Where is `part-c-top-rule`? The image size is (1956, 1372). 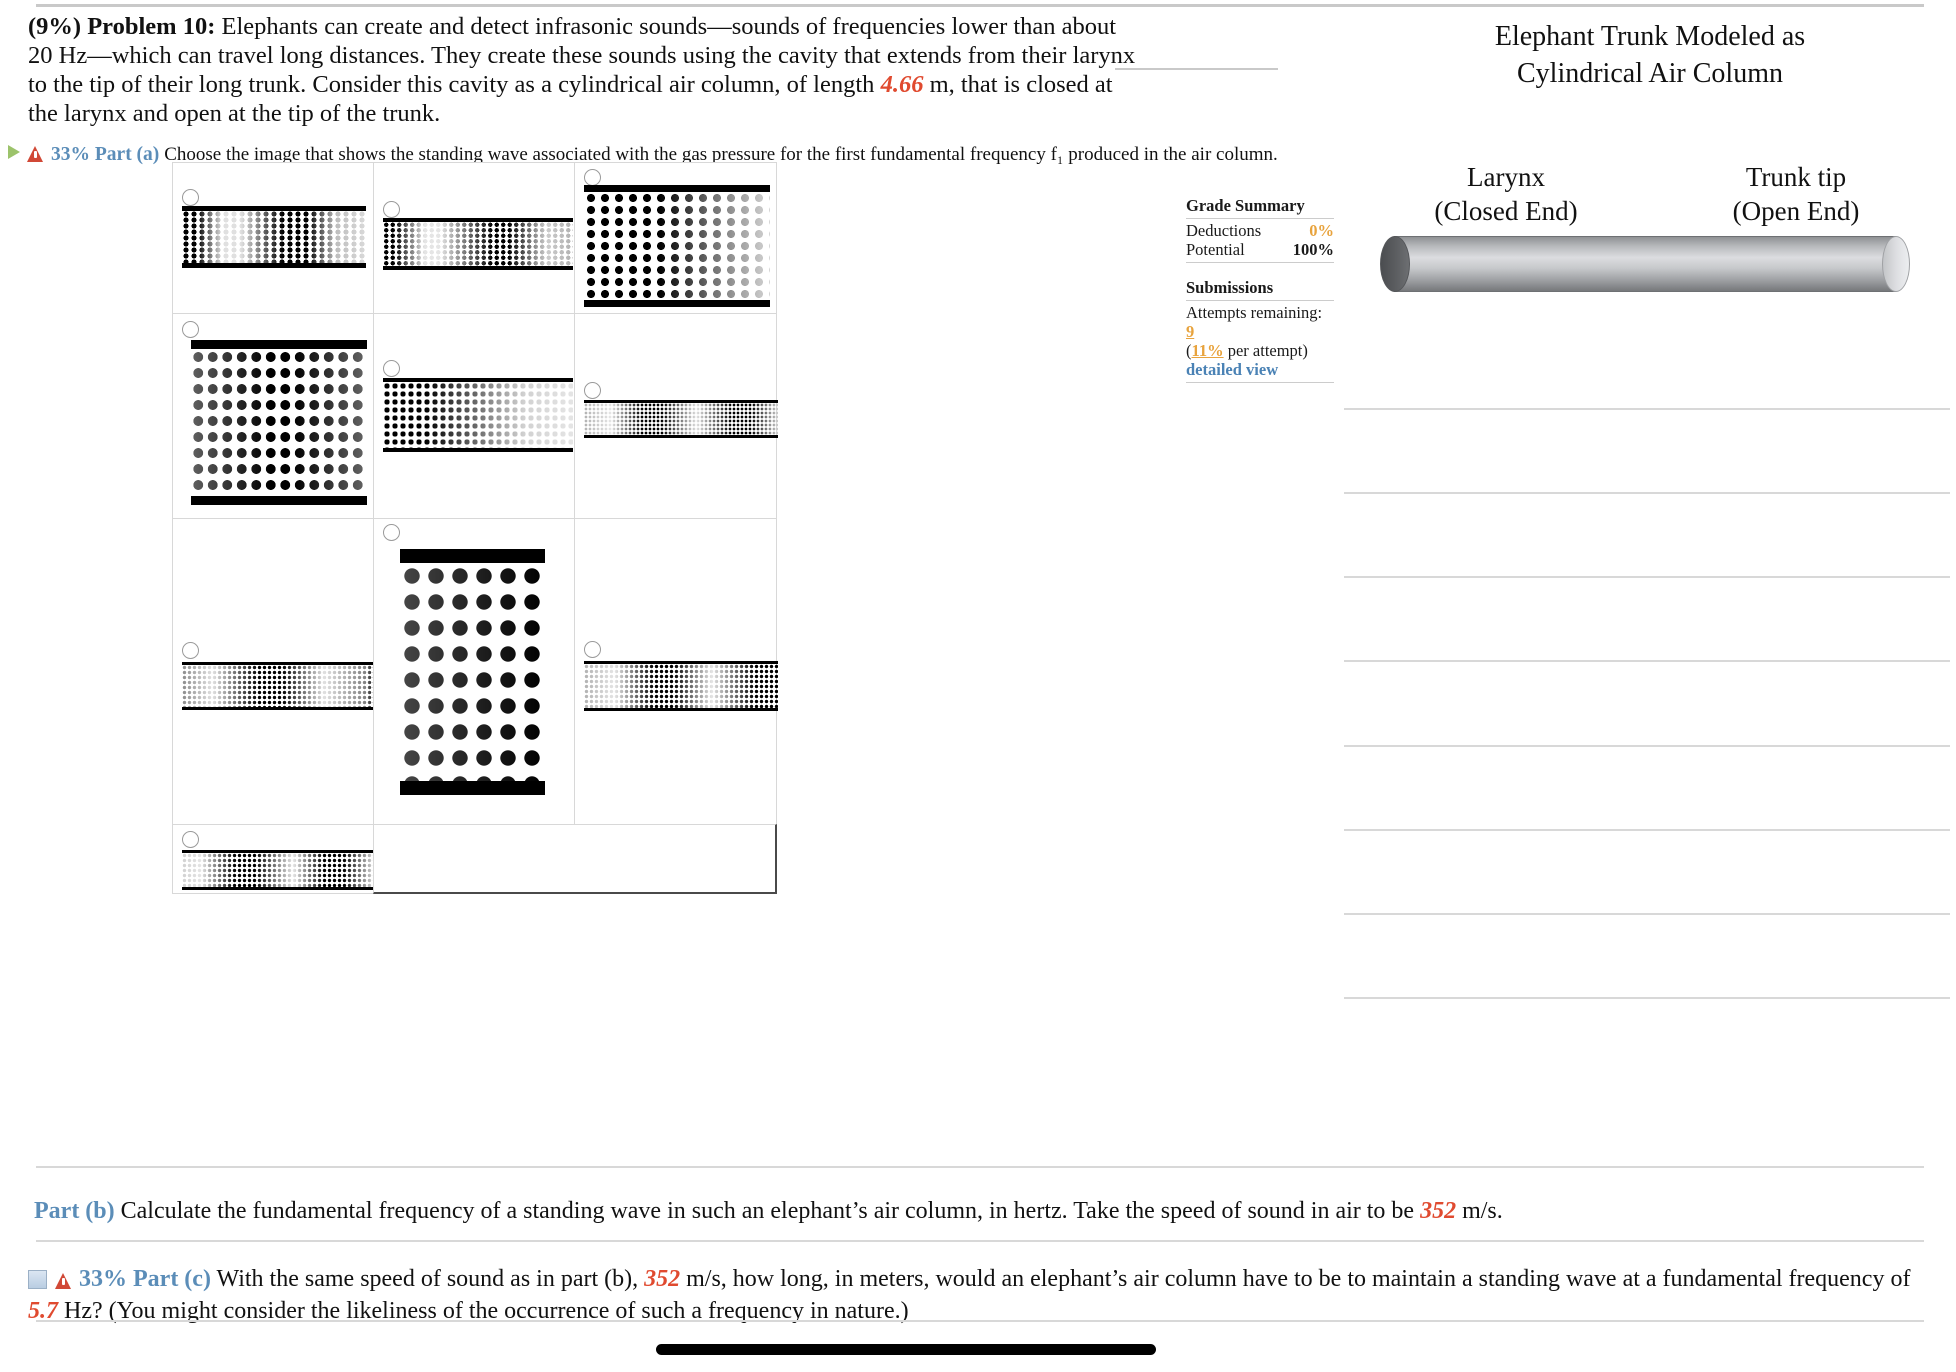
part-c-top-rule is located at coordinates (980, 1241).